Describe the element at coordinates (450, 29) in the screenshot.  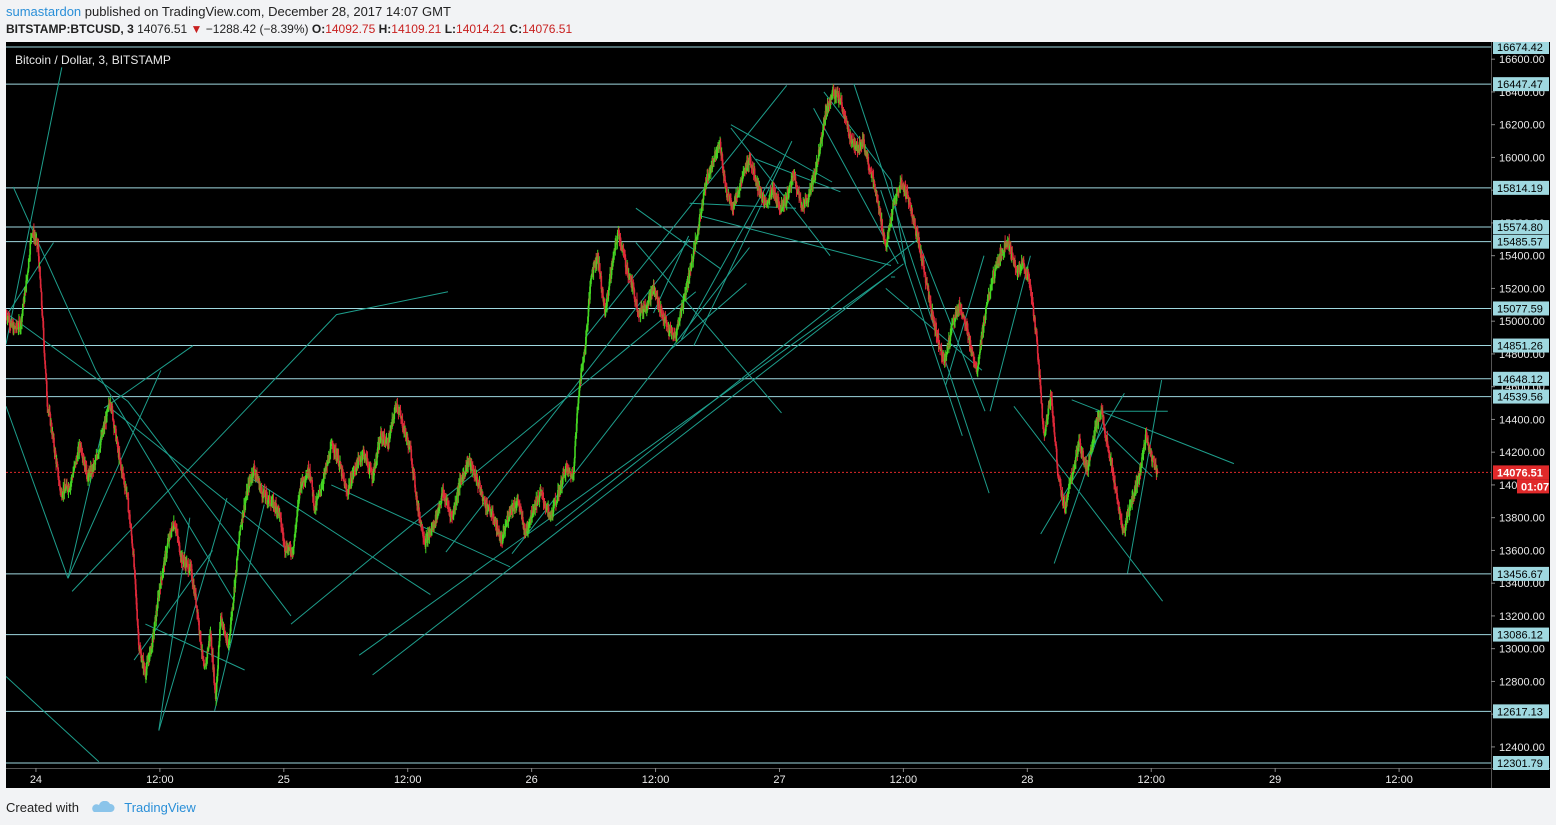
I see `low-label: L:` at that location.